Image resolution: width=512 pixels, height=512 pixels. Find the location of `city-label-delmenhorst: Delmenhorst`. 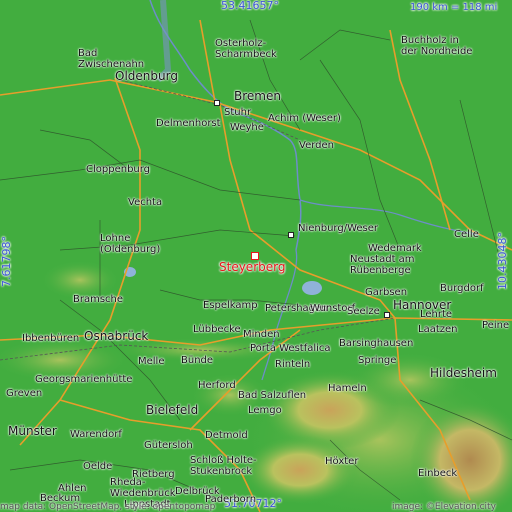

city-label-delmenhorst: Delmenhorst is located at coordinates (188, 123).